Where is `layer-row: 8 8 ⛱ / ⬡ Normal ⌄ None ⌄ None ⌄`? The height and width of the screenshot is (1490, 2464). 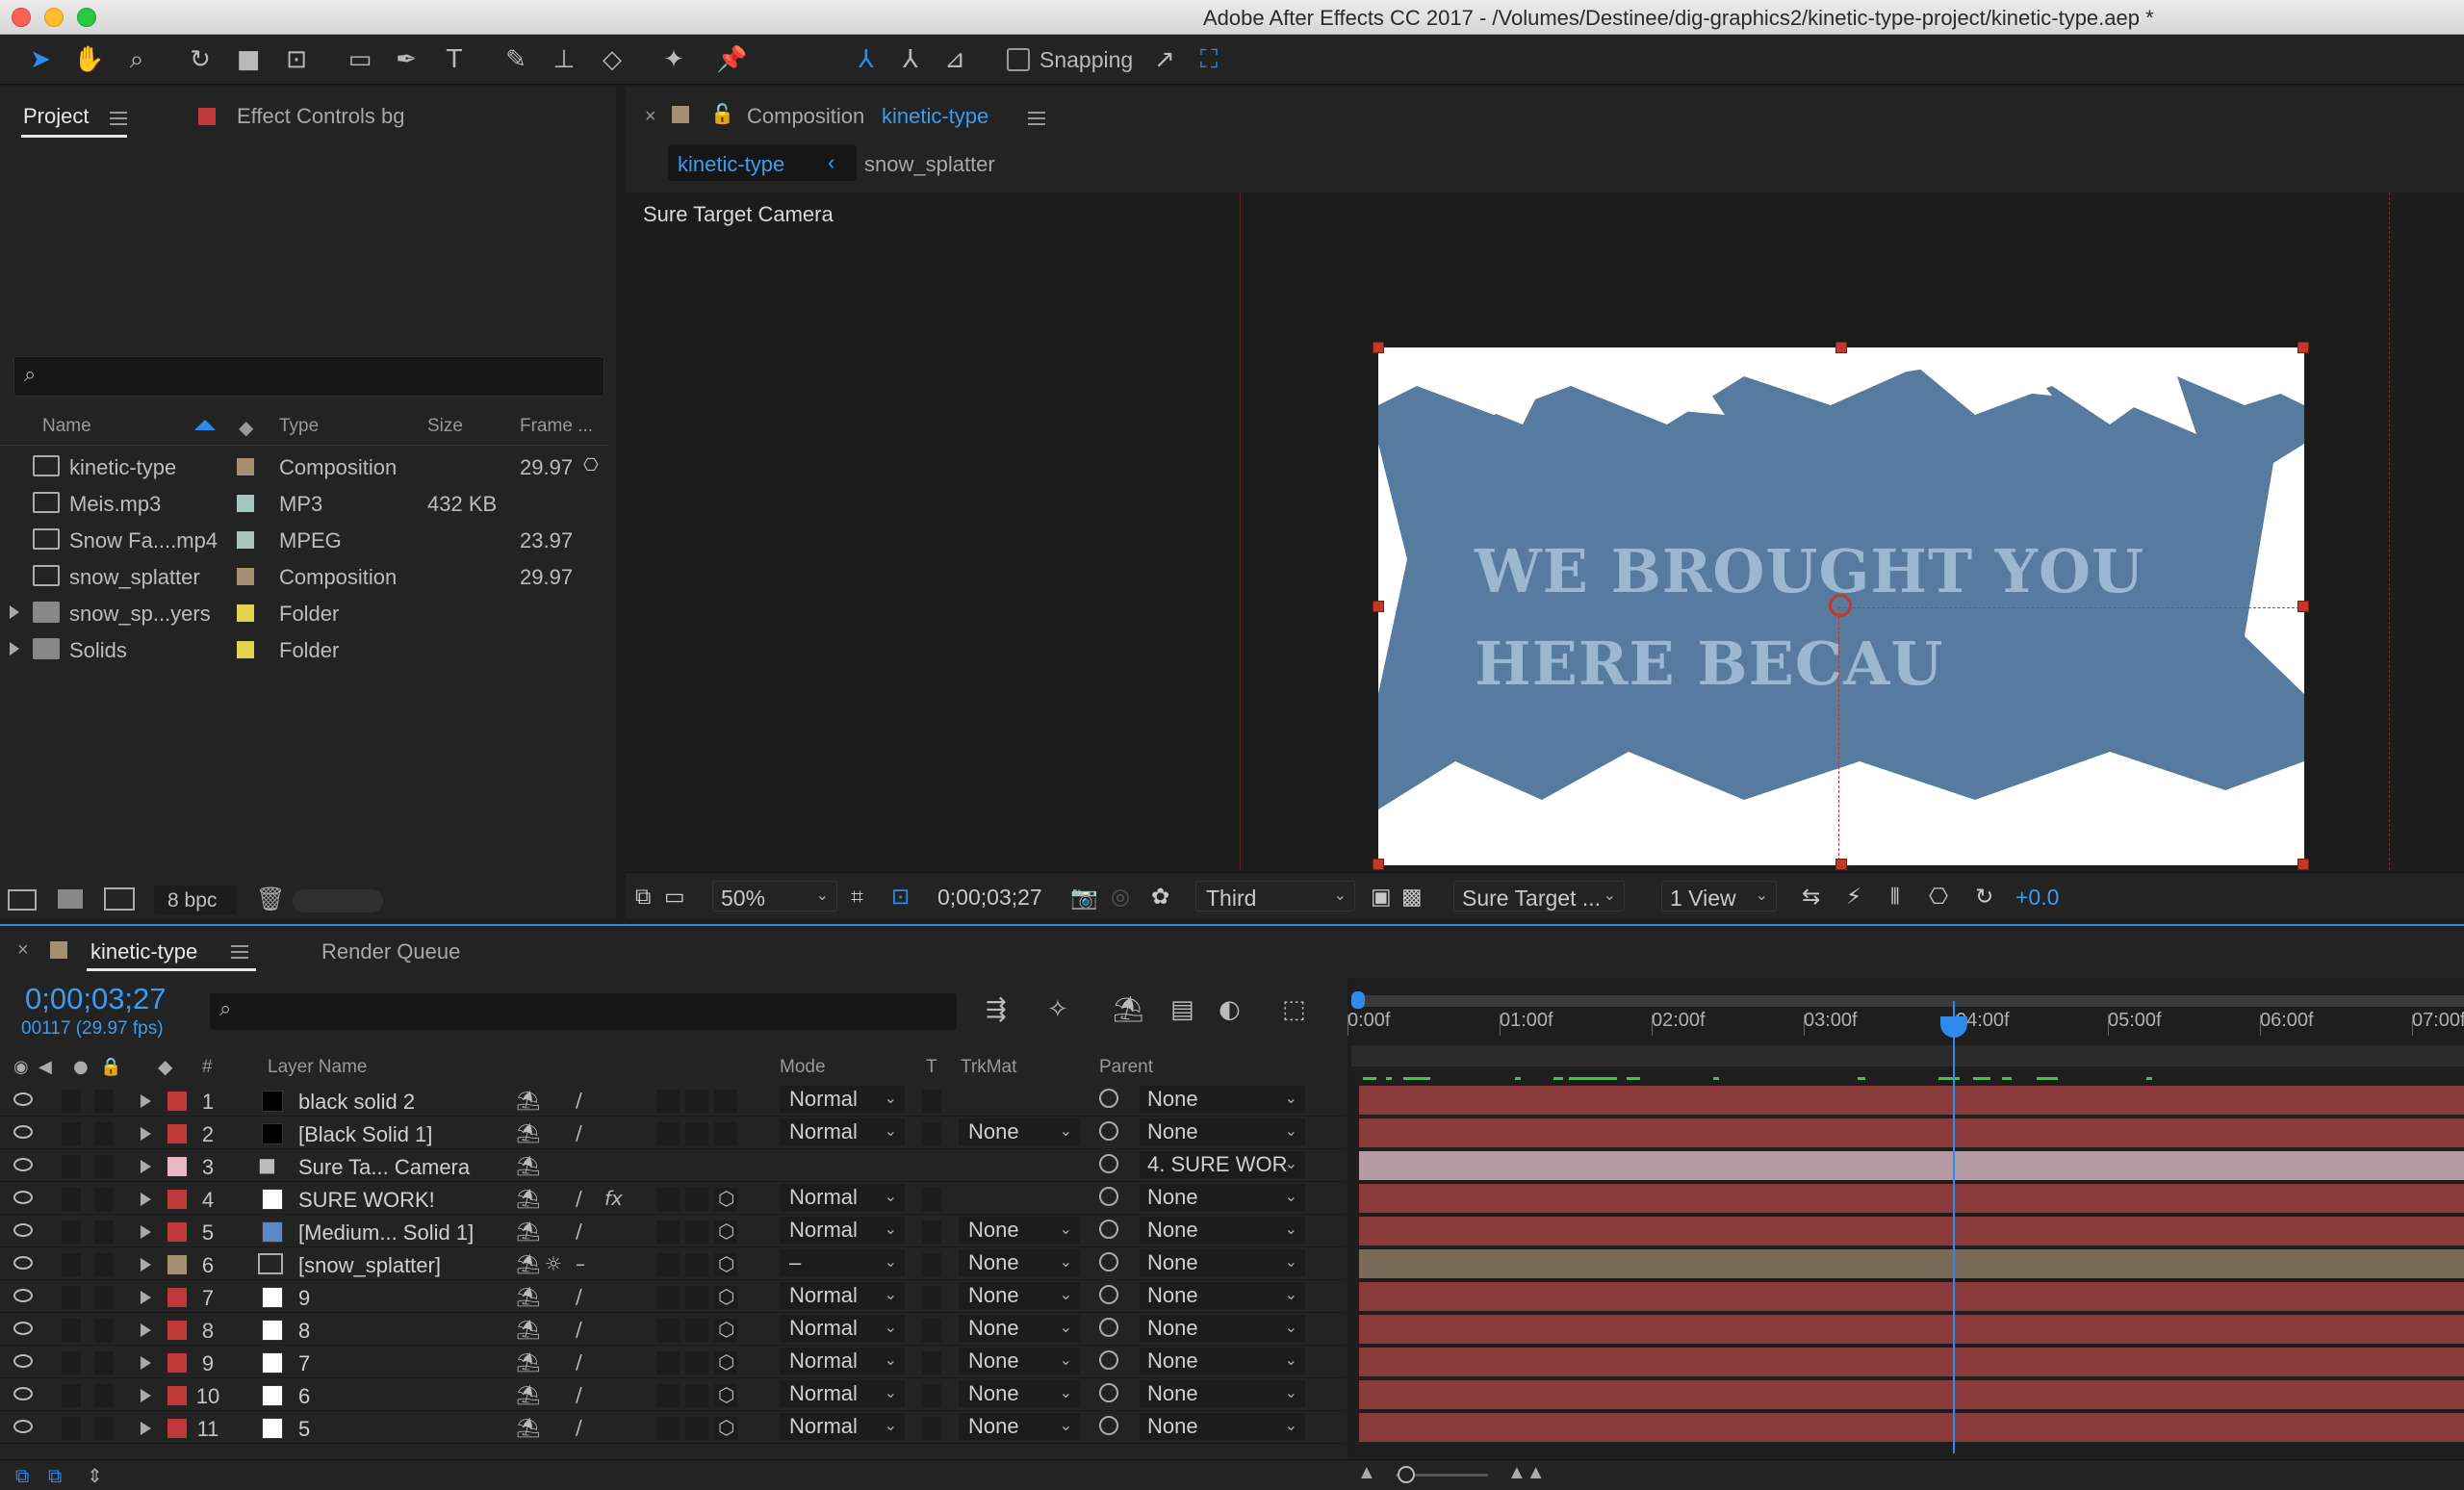
layer-row: 8 8 ⛱ / ⬡ Normal ⌄ None ⌄ None ⌄ is located at coordinates (673, 1329).